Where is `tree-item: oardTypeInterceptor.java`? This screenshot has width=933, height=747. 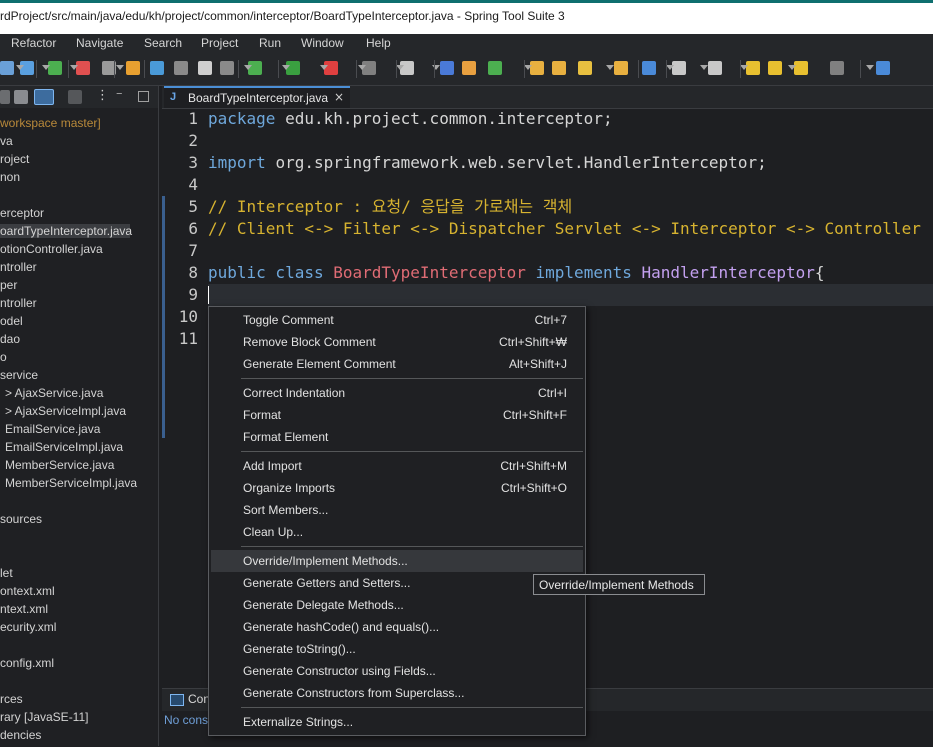 tree-item: oardTypeInterceptor.java is located at coordinates (66, 231).